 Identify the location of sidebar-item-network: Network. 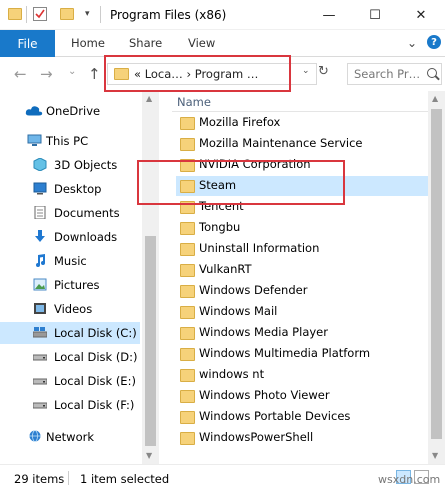
(70, 437).